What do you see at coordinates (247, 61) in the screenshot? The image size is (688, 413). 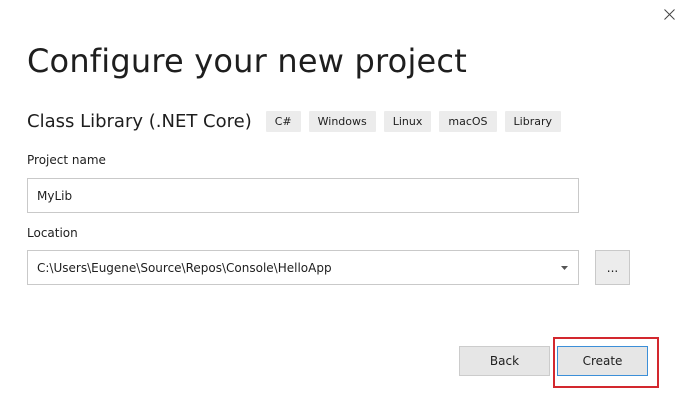 I see `dialog-title: Configure your new project` at bounding box center [247, 61].